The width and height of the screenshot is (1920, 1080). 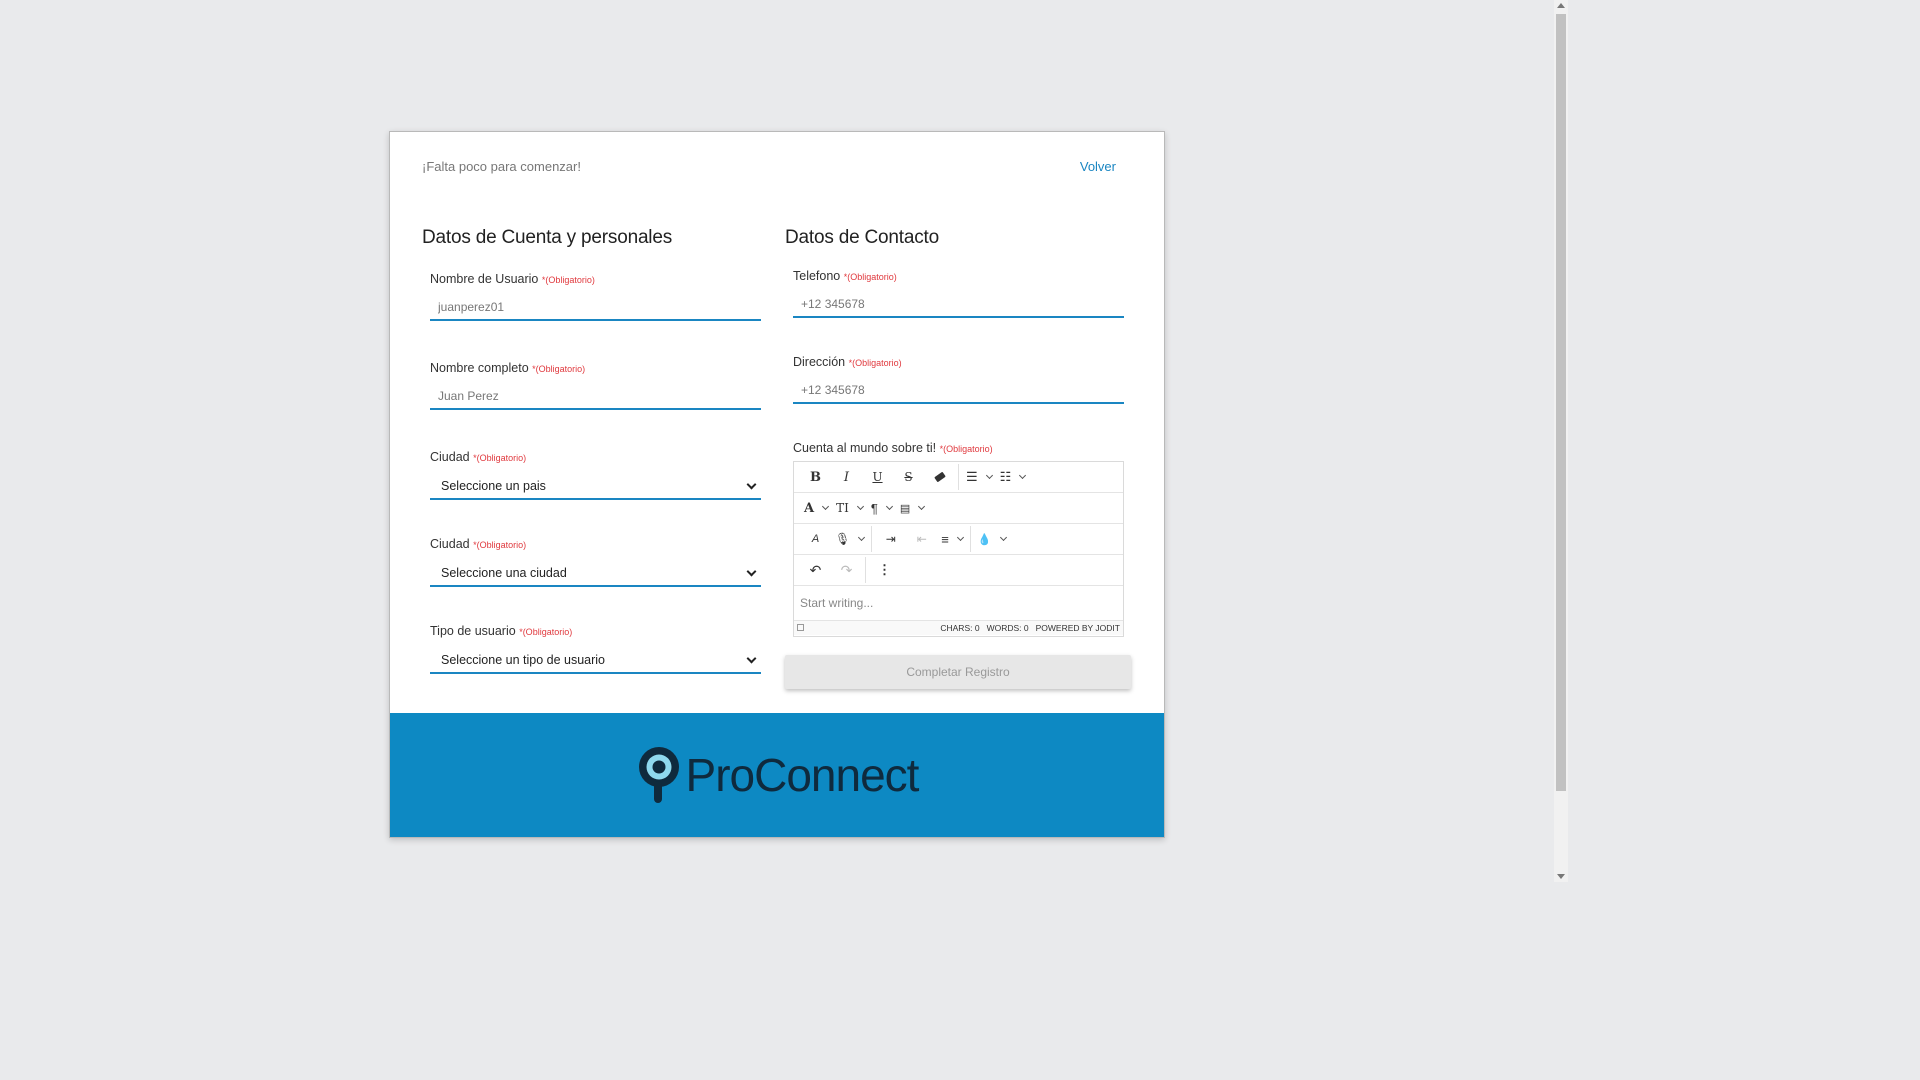 What do you see at coordinates (1561, 402) in the screenshot?
I see `scrollbar-thumb` at bounding box center [1561, 402].